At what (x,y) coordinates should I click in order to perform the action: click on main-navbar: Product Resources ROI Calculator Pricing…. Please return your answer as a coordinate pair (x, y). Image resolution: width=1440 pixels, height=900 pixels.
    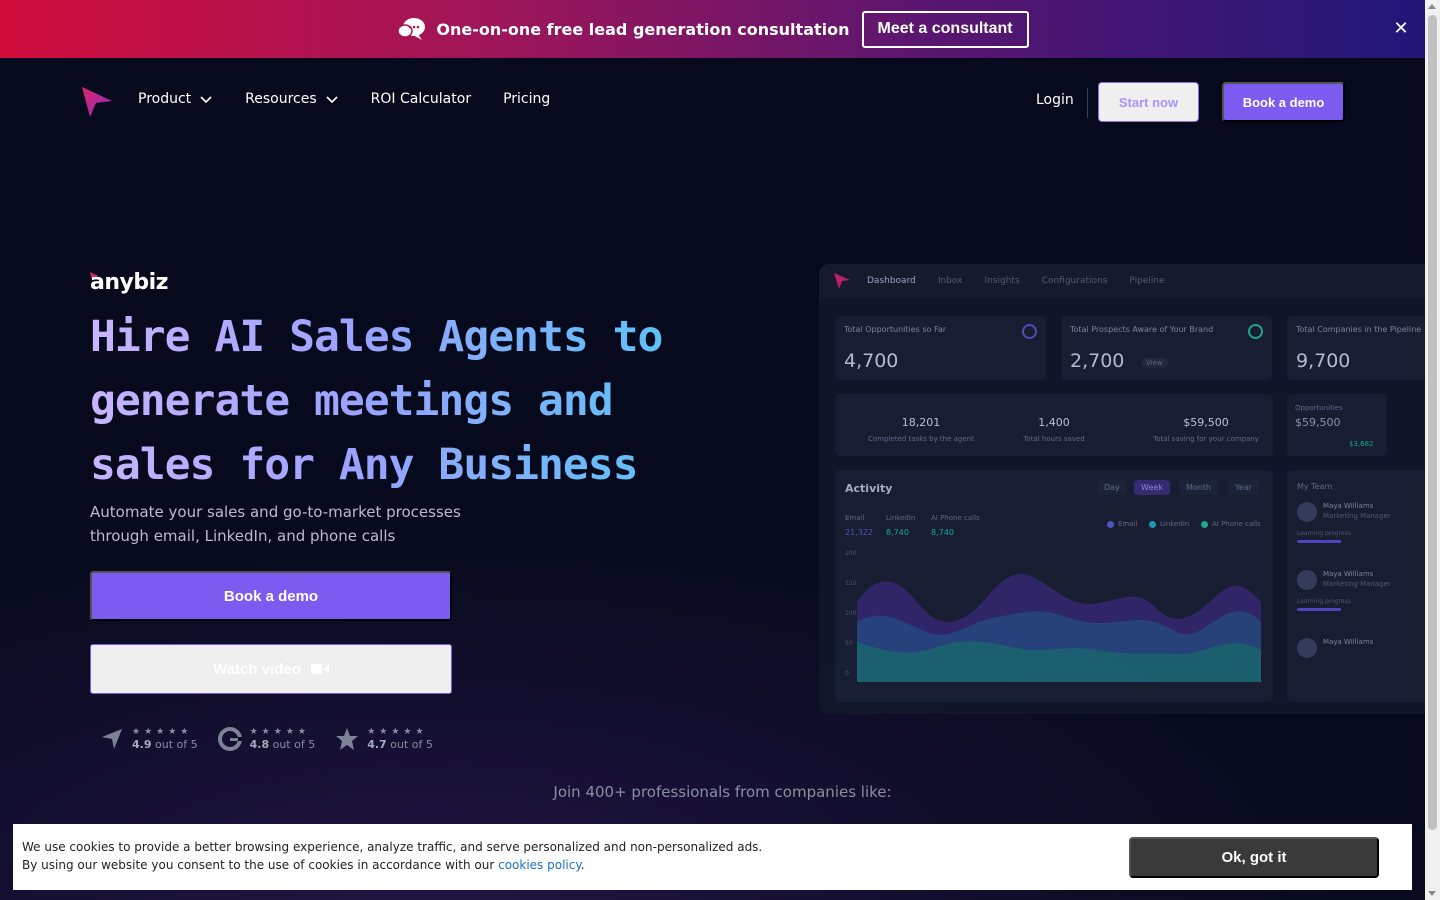
    Looking at the image, I should click on (712, 103).